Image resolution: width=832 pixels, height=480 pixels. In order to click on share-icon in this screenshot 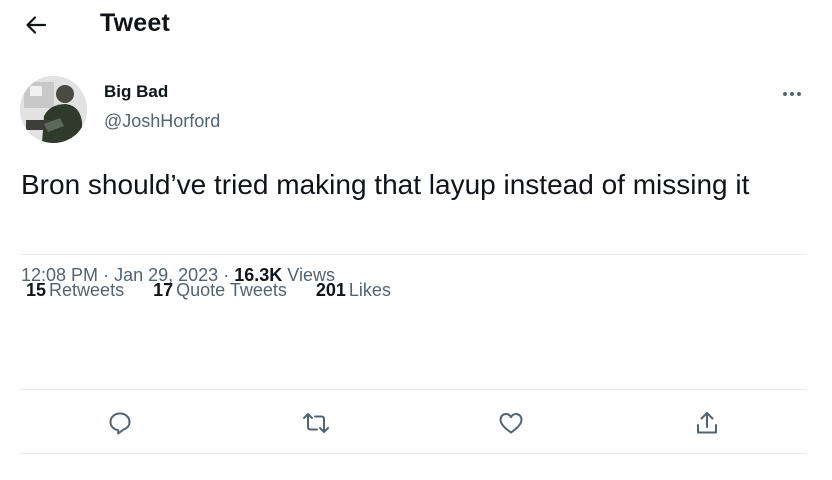, I will do `click(707, 423)`.